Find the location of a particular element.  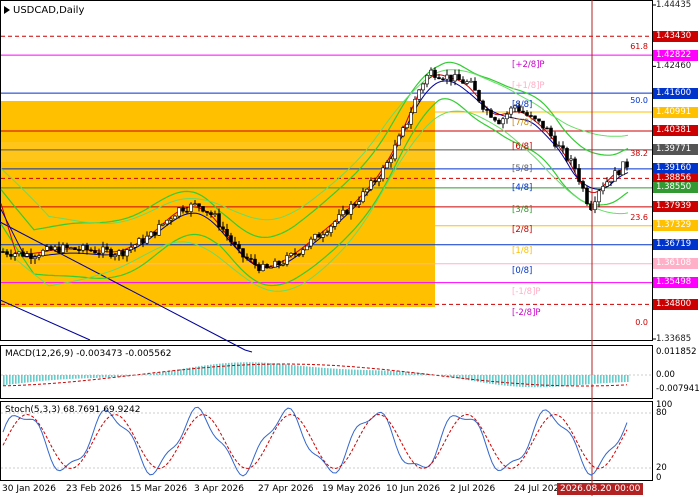

zone-upper is located at coordinates (218, 121).